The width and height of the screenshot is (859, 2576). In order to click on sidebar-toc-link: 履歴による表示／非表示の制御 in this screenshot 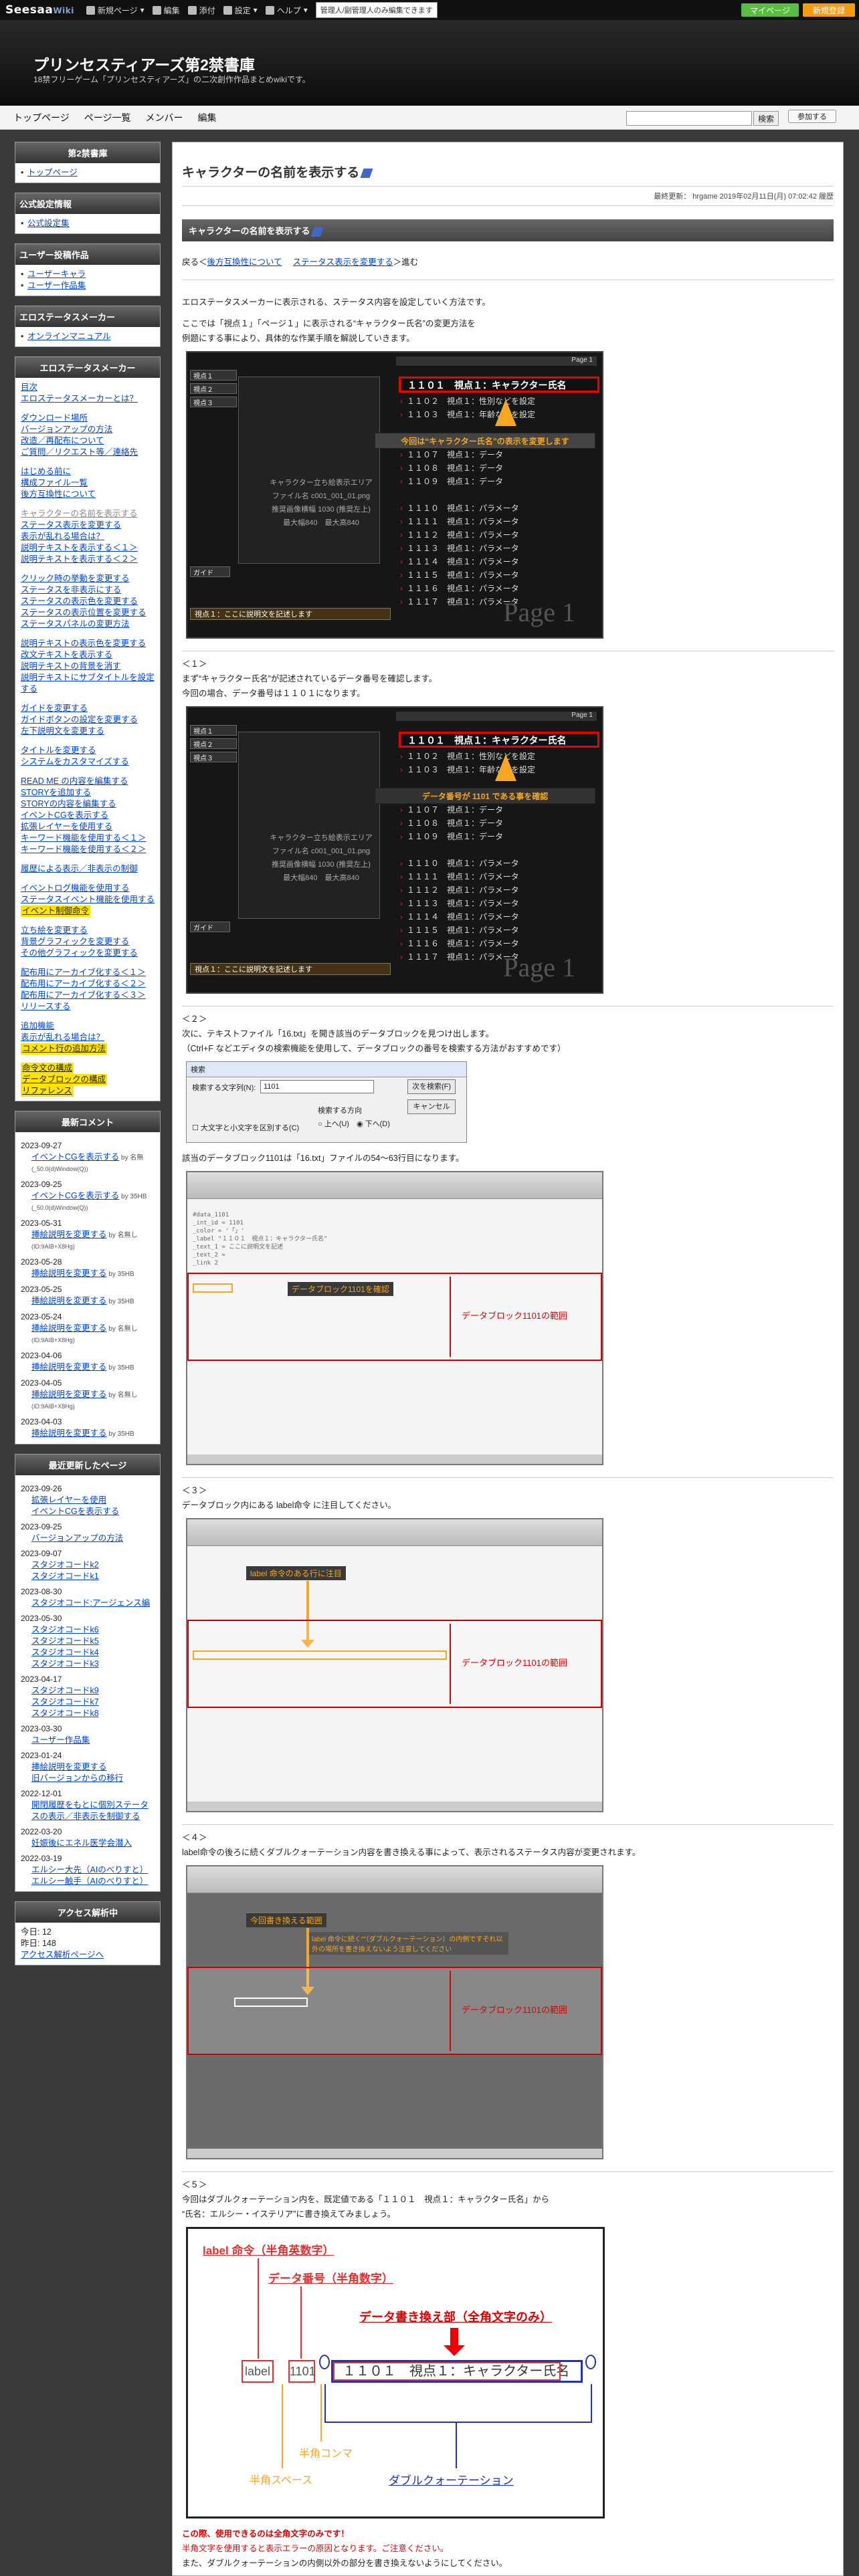, I will do `click(79, 869)`.